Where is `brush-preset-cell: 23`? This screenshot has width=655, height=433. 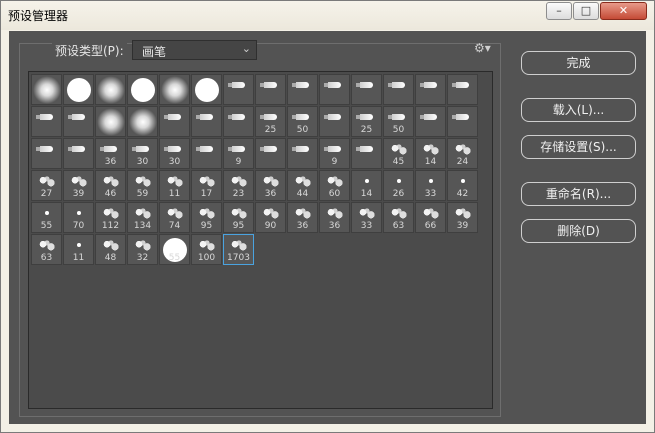
brush-preset-cell: 23 is located at coordinates (238, 185).